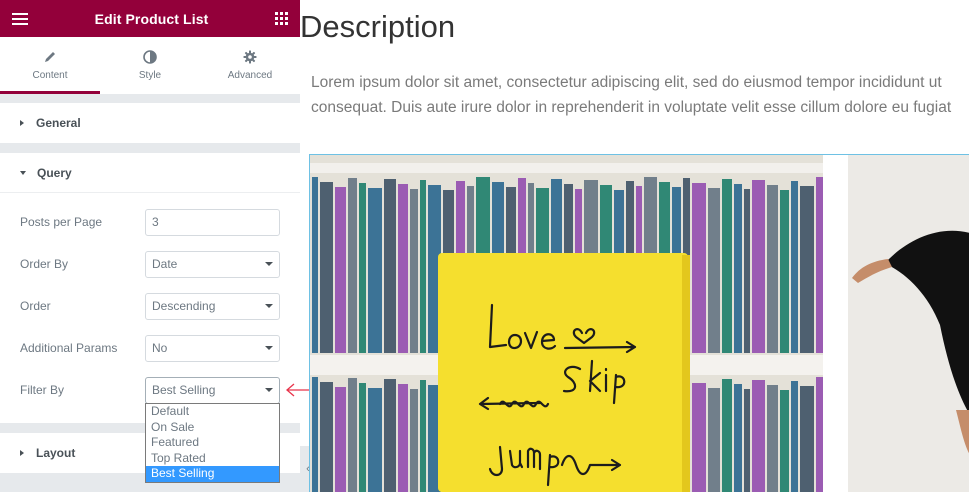  What do you see at coordinates (212, 412) in the screenshot?
I see `filter-option-default: Default` at bounding box center [212, 412].